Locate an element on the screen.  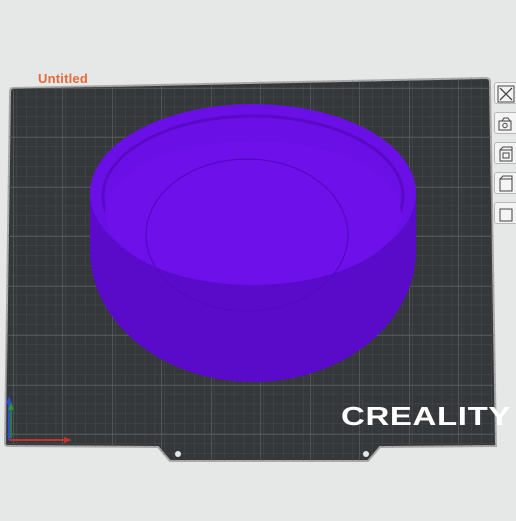
box-icon is located at coordinates (506, 183).